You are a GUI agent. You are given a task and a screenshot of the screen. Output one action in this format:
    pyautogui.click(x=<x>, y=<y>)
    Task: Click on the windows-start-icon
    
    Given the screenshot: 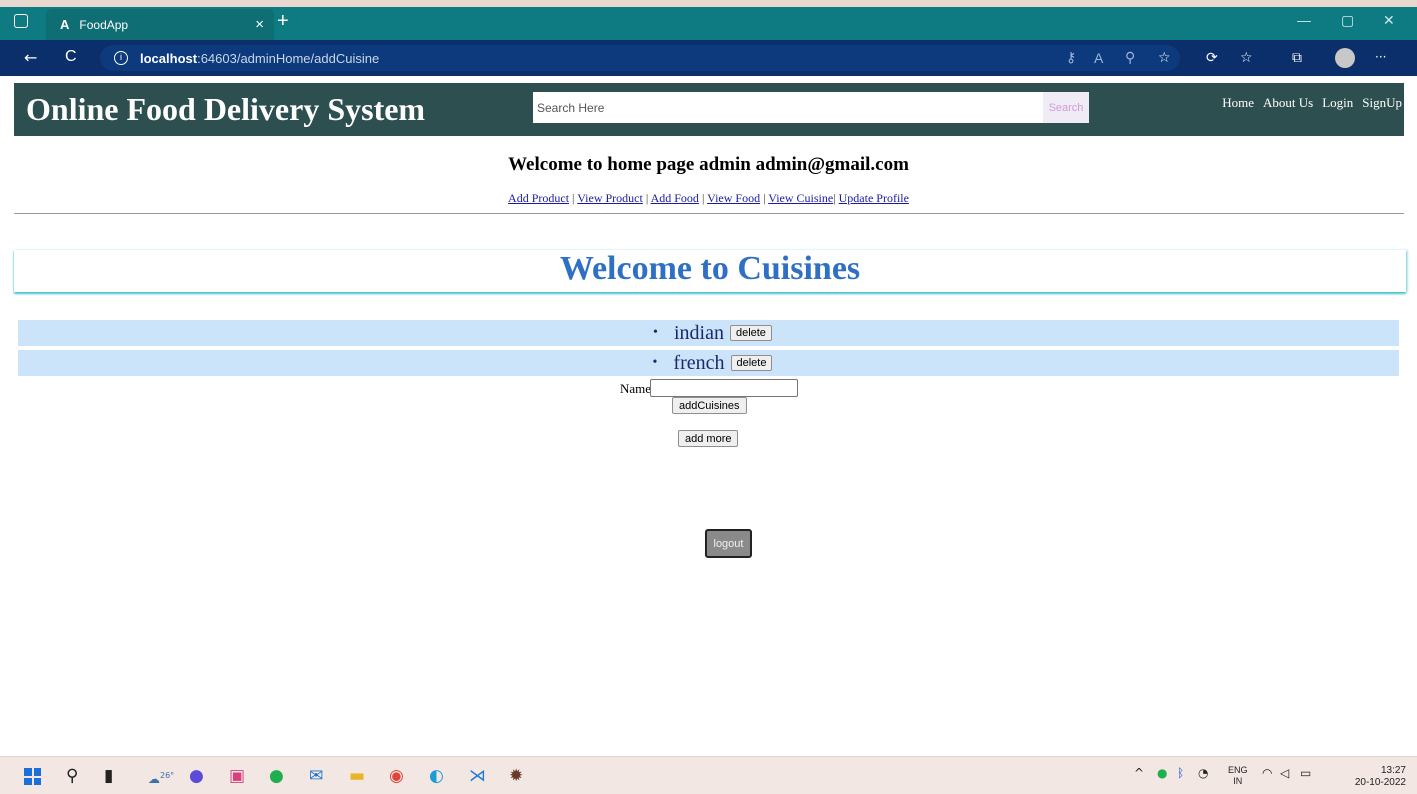 What is the action you would take?
    pyautogui.click(x=32, y=776)
    